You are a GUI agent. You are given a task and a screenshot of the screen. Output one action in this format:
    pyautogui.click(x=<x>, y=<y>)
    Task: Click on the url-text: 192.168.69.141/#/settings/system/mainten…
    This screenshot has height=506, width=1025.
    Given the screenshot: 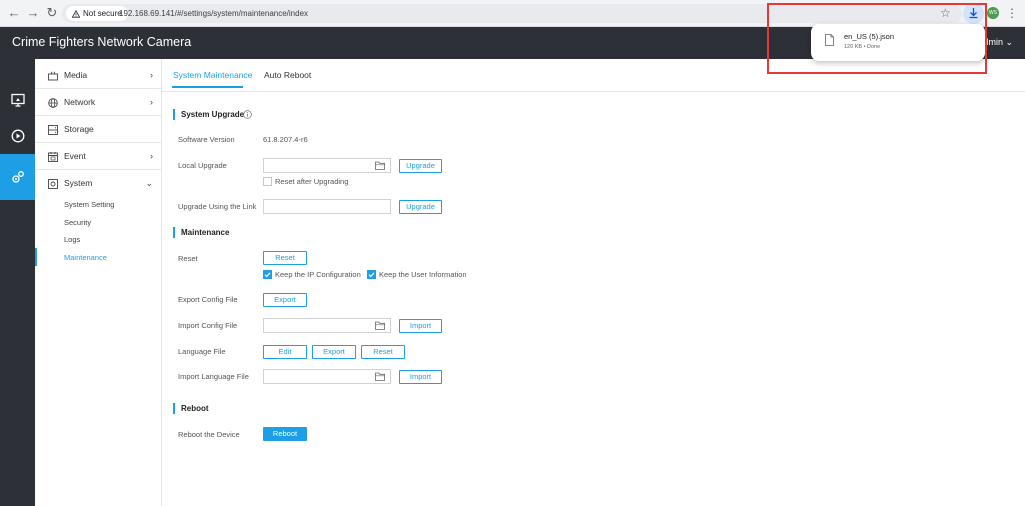 What is the action you would take?
    pyautogui.click(x=213, y=13)
    